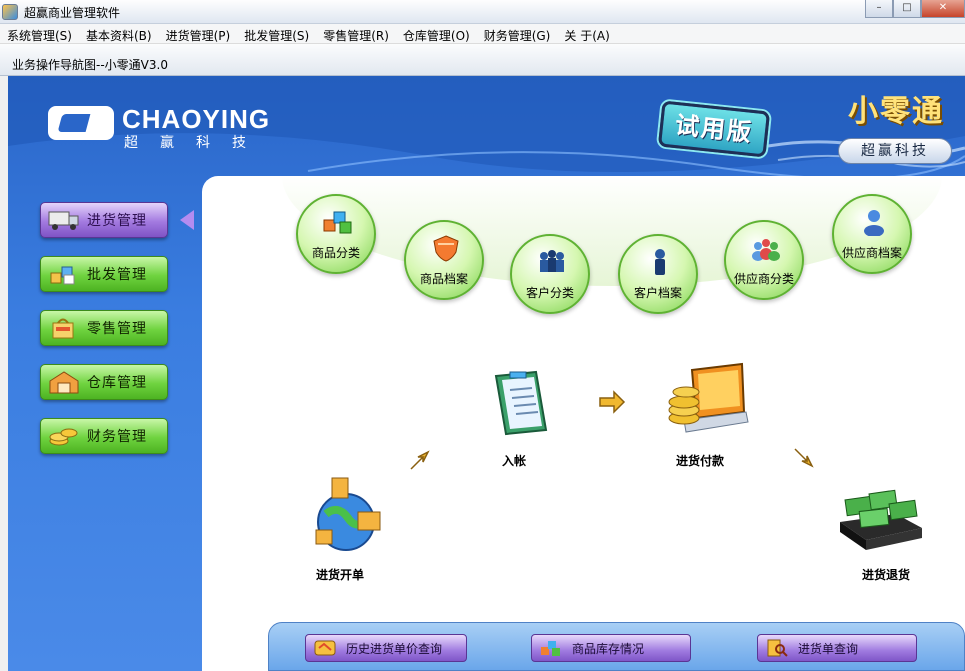 The image size is (965, 671). What do you see at coordinates (63, 437) in the screenshot?
I see `coins-icon` at bounding box center [63, 437].